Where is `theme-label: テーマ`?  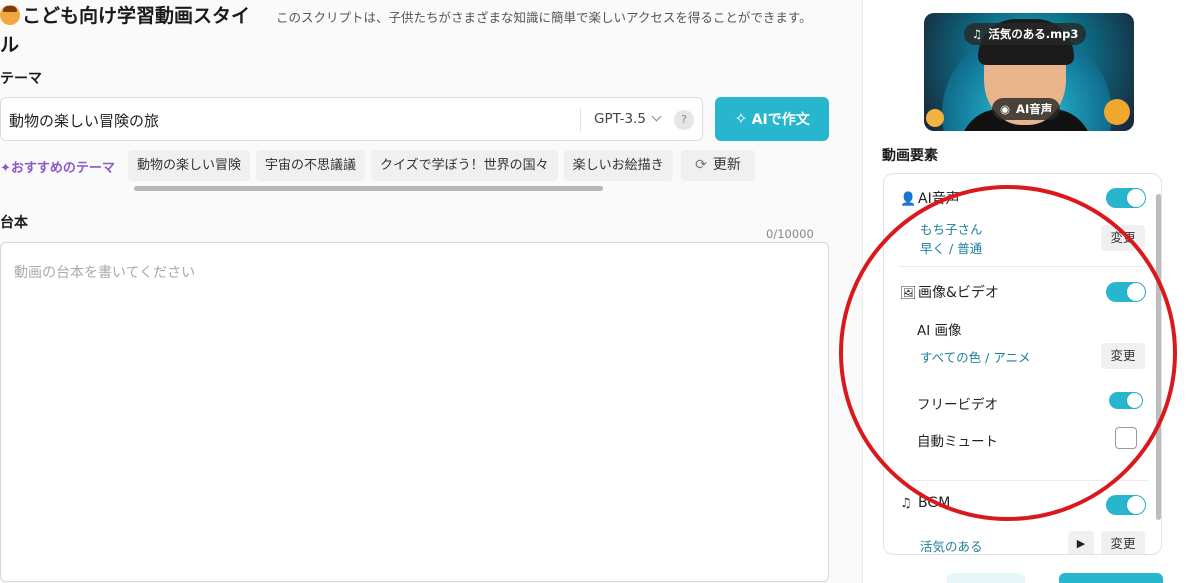 theme-label: テーマ is located at coordinates (21, 79).